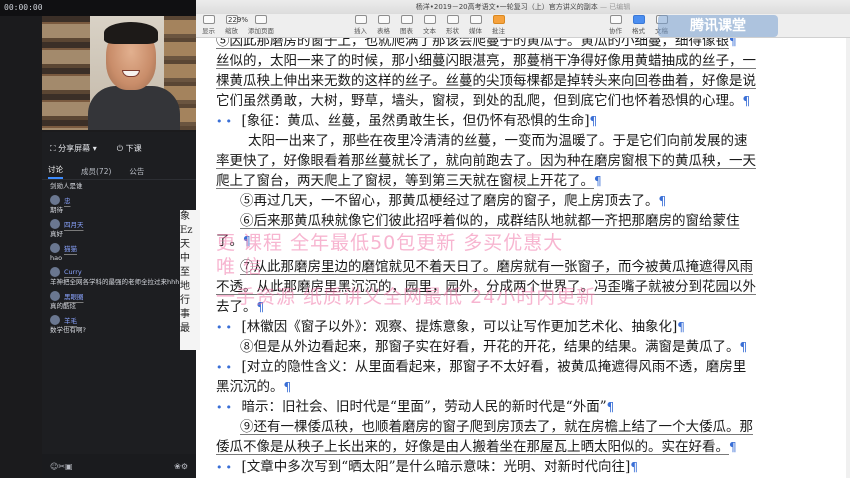  What do you see at coordinates (496, 267) in the screenshot?
I see `doc-line-text: ⑦从此那磨房里边的磨馆就见不着天日了。磨房就有一张窗子，而今被黄瓜掩遮得风雨` at bounding box center [496, 267].